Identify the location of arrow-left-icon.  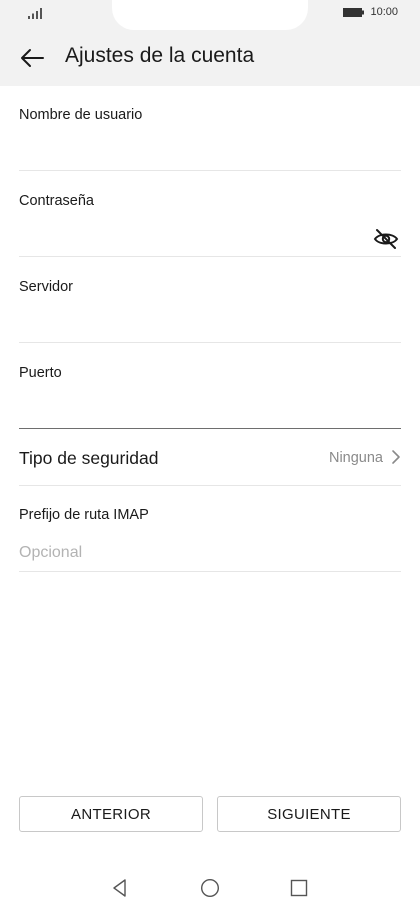
(32, 58).